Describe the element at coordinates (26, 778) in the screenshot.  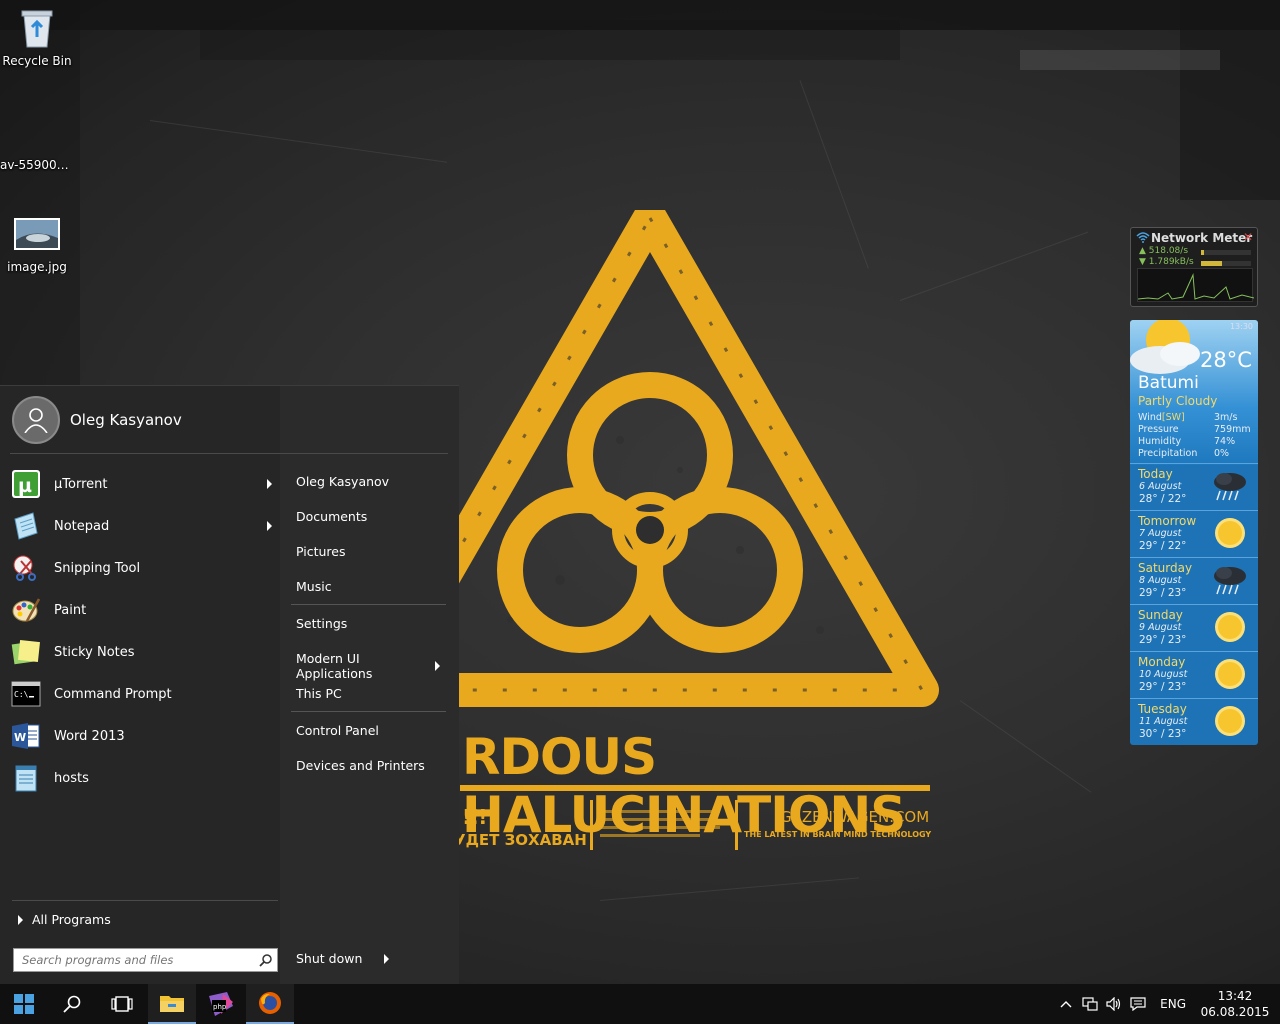
I see `notepad-file-icon` at that location.